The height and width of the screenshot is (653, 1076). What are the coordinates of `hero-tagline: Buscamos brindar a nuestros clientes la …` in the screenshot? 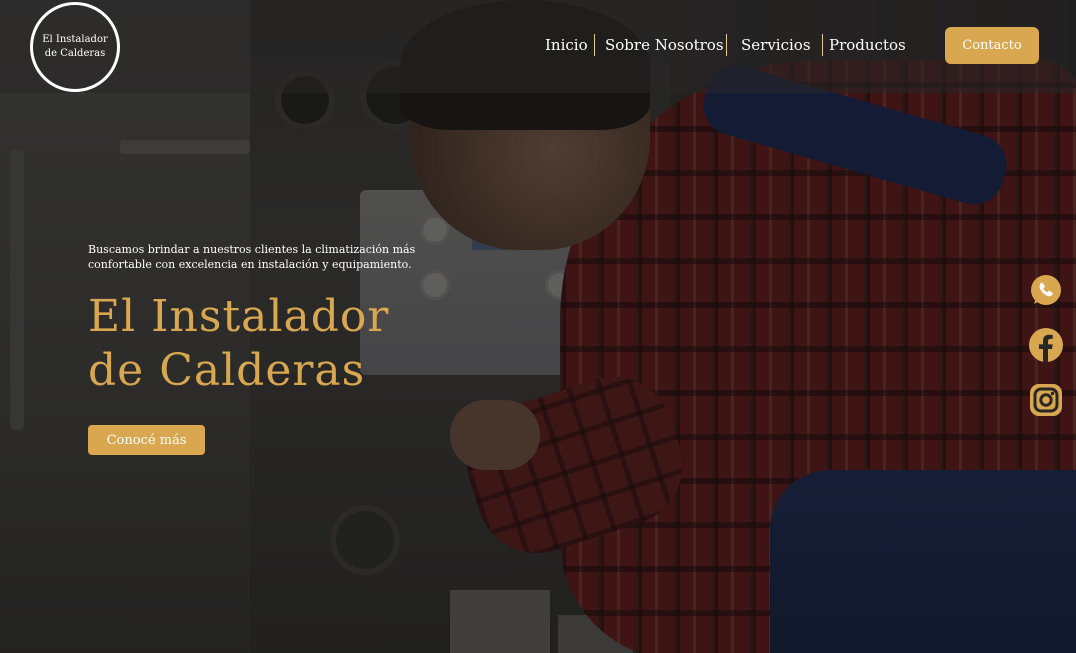 It's located at (258, 257).